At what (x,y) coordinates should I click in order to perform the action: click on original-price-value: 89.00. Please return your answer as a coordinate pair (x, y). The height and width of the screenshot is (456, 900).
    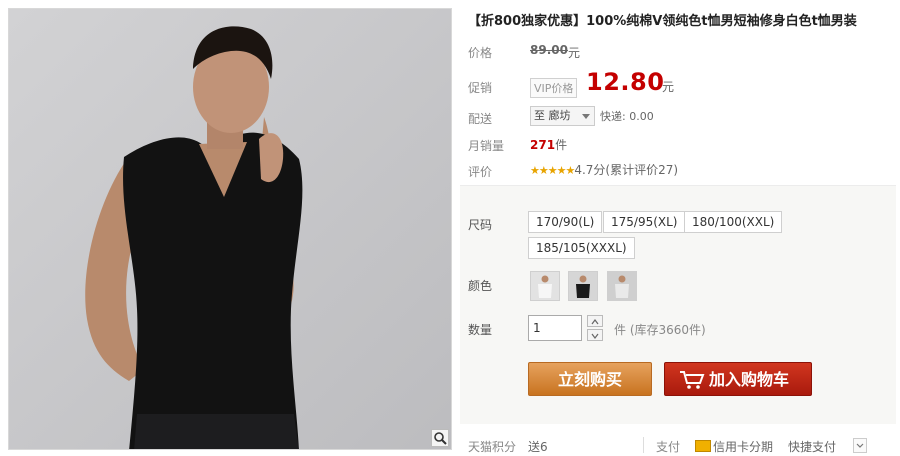
    Looking at the image, I should click on (549, 50).